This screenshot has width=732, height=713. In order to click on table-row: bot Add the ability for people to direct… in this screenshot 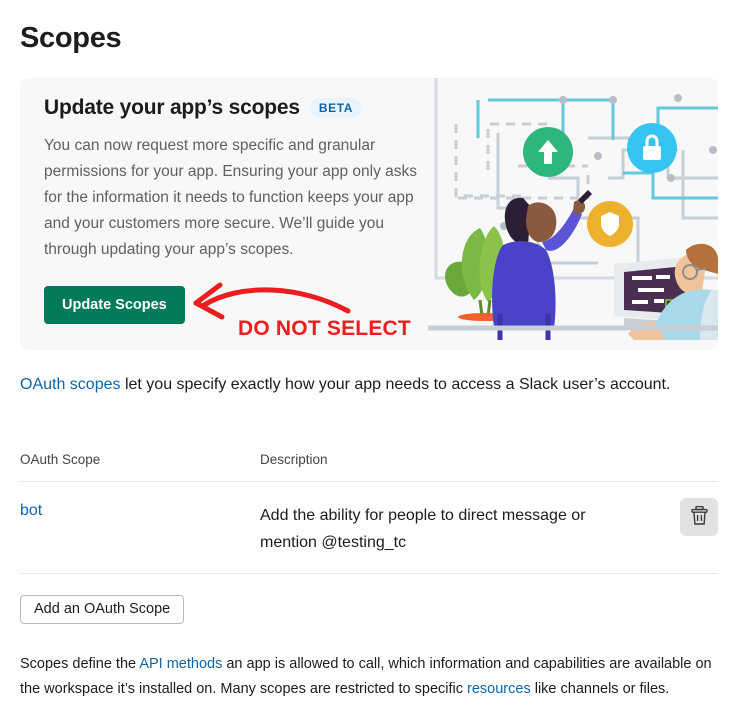, I will do `click(369, 532)`.